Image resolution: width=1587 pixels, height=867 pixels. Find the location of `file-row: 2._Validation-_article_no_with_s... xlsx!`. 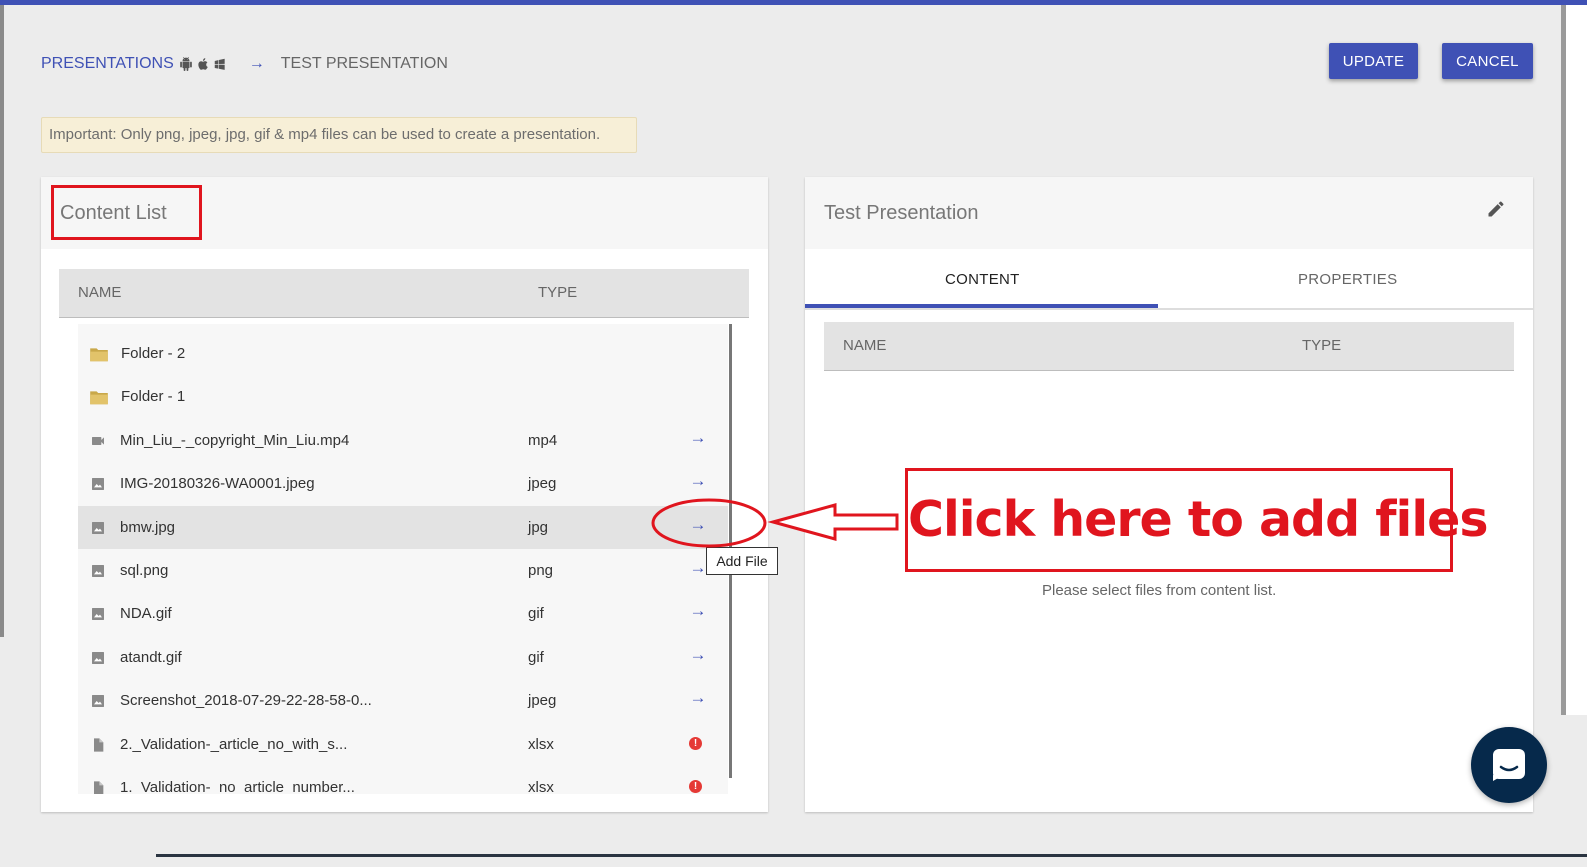

file-row: 2._Validation-_article_no_with_s... xlsx! is located at coordinates (403, 744).